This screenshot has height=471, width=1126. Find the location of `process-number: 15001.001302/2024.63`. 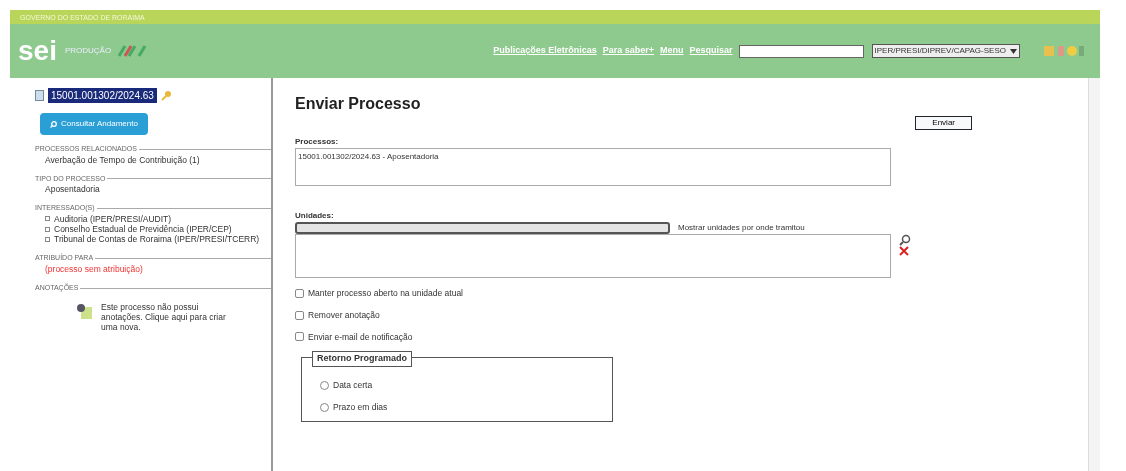

process-number: 15001.001302/2024.63 is located at coordinates (102, 95).